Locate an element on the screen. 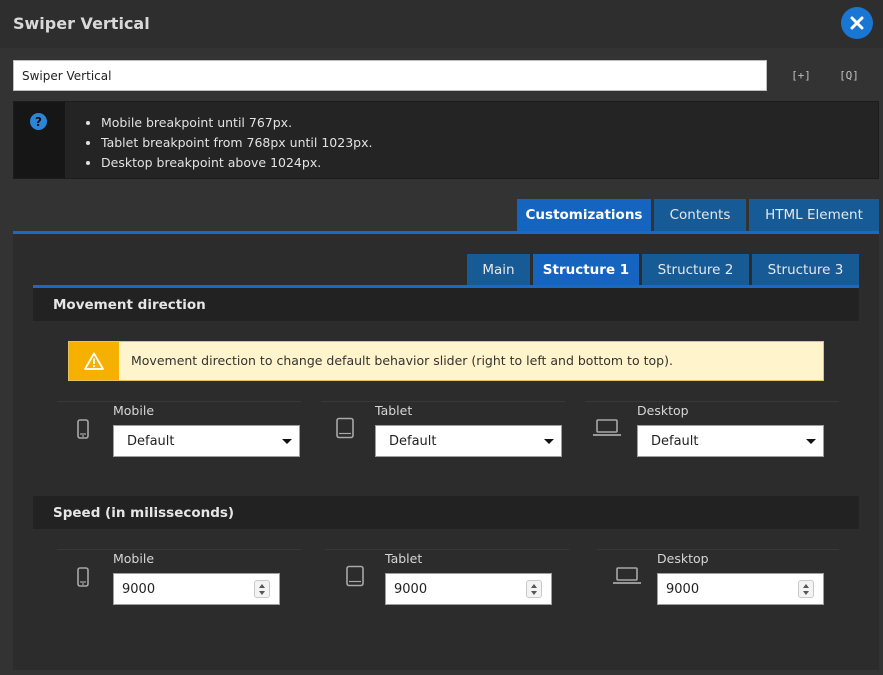 The height and width of the screenshot is (675, 883). speed-tablet-label: Tablet is located at coordinates (404, 558).